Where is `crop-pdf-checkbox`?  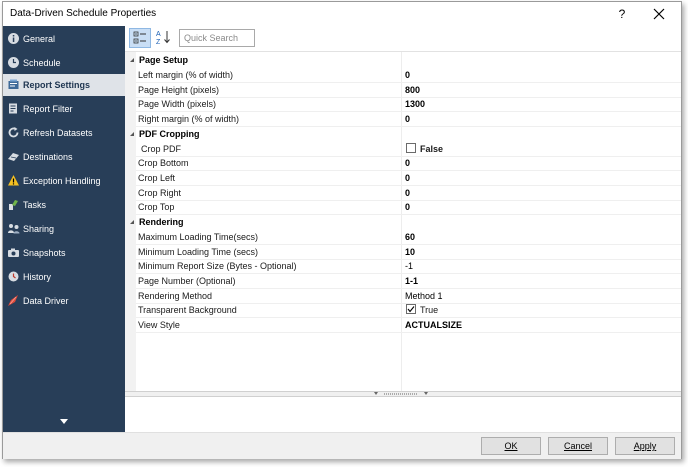
crop-pdf-checkbox is located at coordinates (411, 148).